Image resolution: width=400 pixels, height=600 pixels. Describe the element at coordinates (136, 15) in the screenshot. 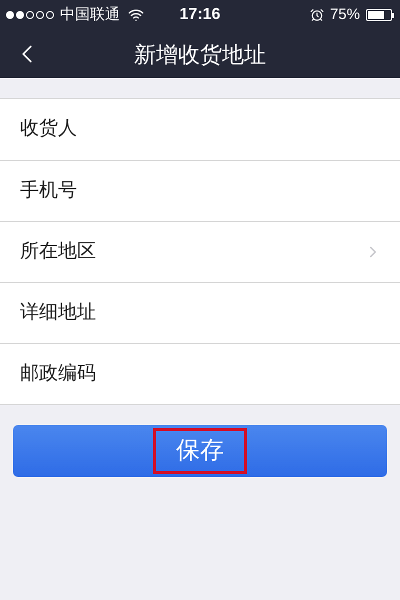

I see `wifi-icon` at that location.